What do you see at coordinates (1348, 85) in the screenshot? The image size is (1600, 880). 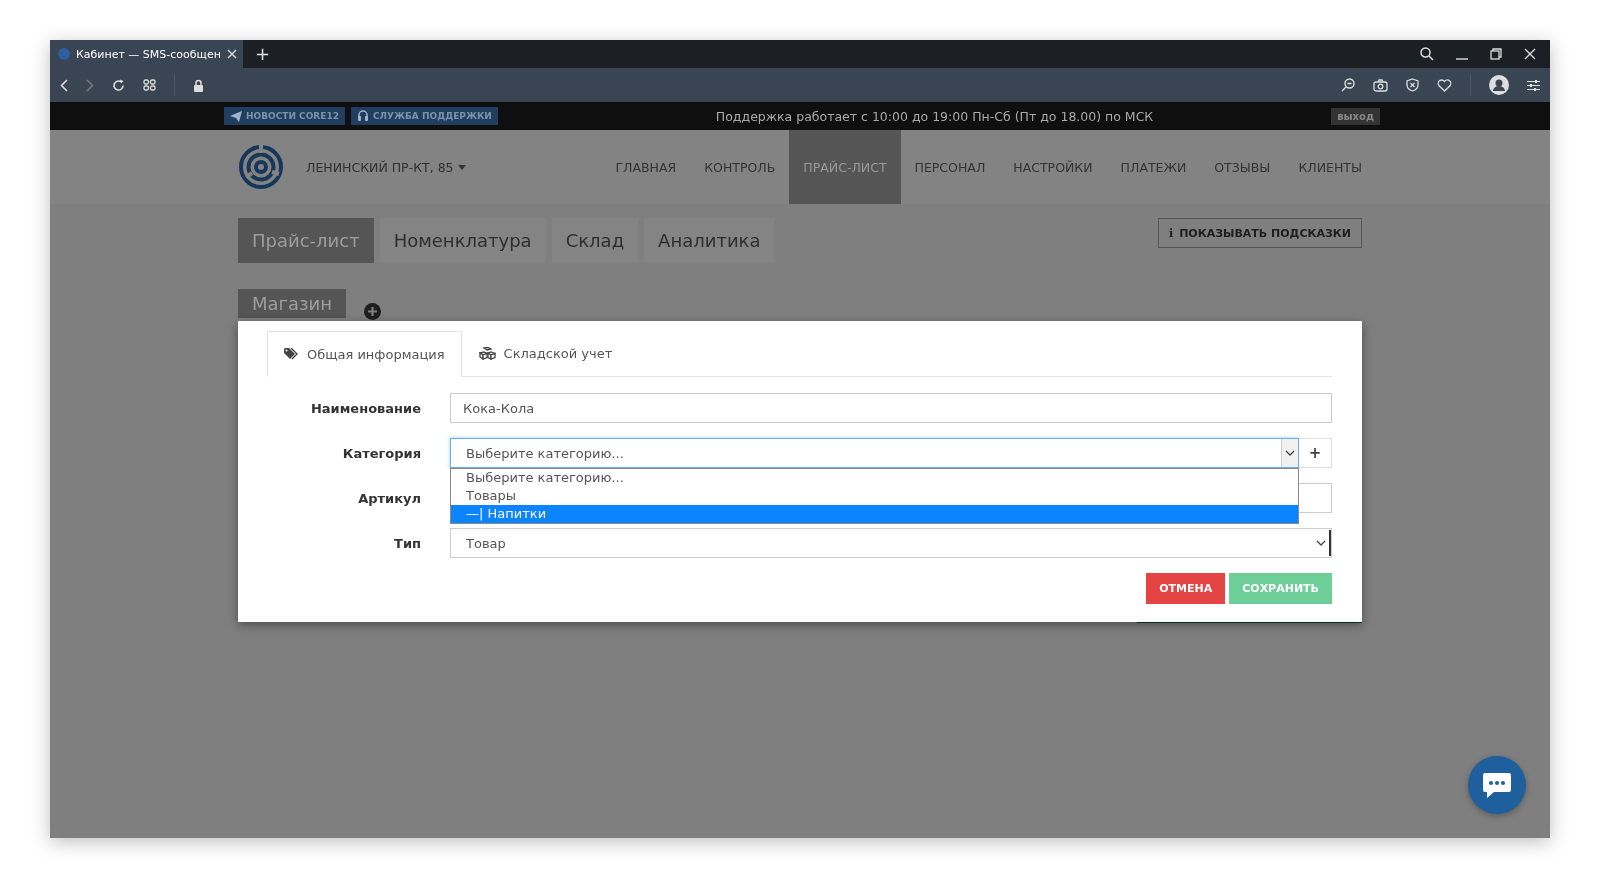 I see `zoom-out-icon` at bounding box center [1348, 85].